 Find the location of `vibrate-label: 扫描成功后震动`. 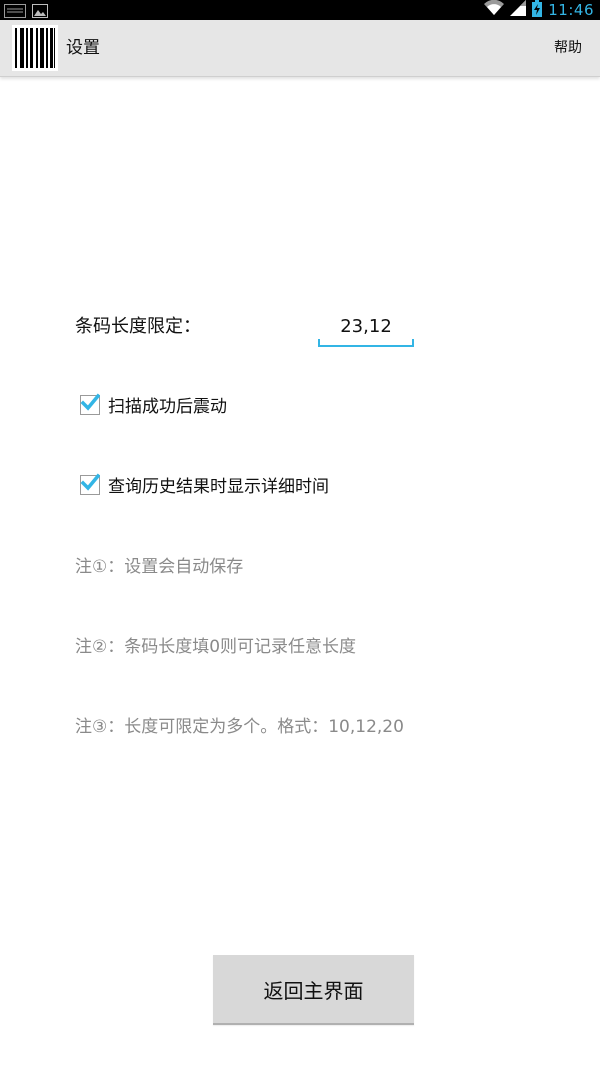

vibrate-label: 扫描成功后震动 is located at coordinates (167, 407).